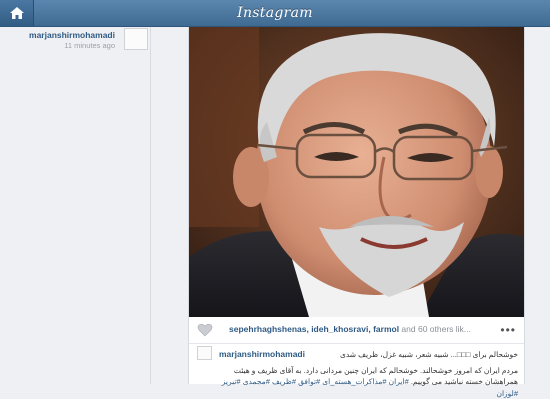  What do you see at coordinates (464, 381) in the screenshot?
I see `comment-line-3-text: همراهشان خسته نباشید می گوییم.` at bounding box center [464, 381].